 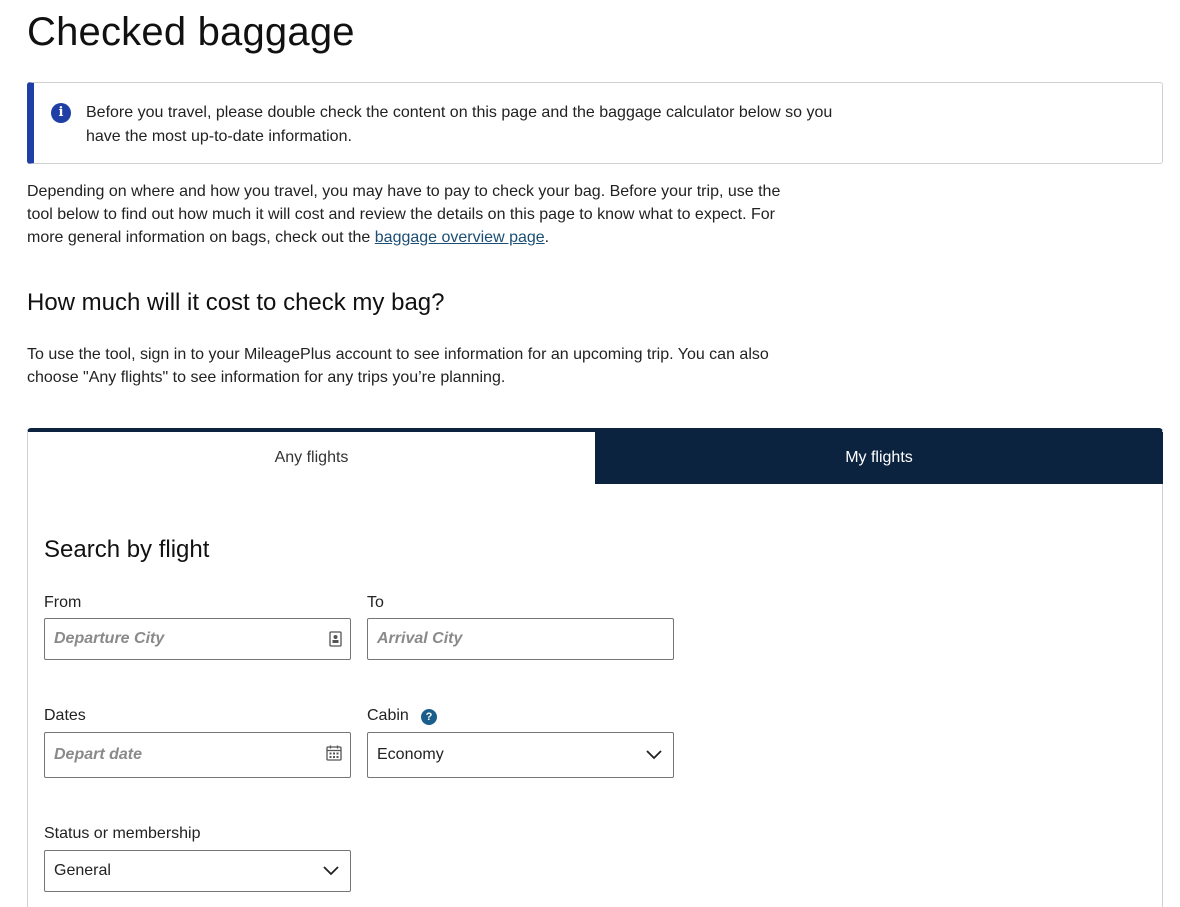 I want to click on calendar-icon, so click(x=334, y=754).